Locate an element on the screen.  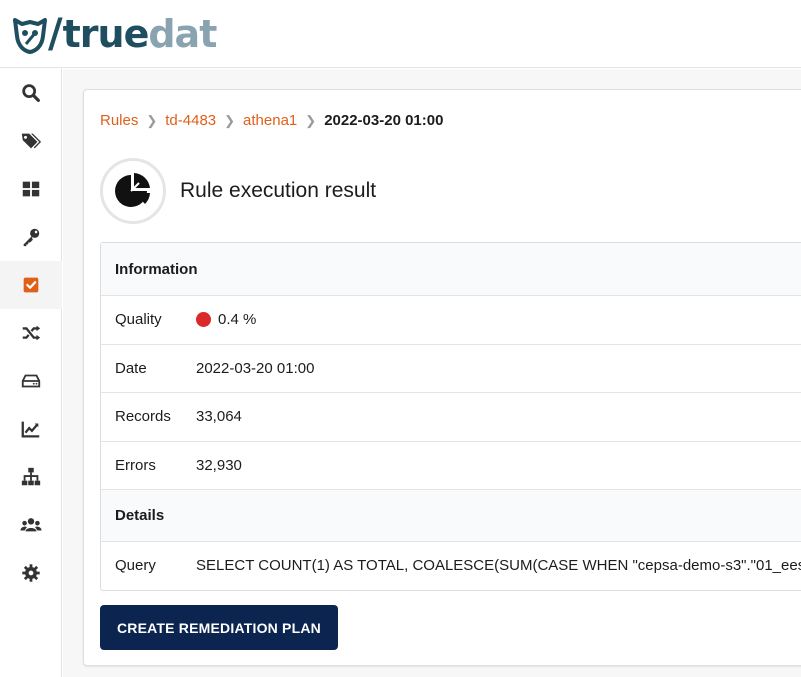
tags-icon is located at coordinates (31, 141).